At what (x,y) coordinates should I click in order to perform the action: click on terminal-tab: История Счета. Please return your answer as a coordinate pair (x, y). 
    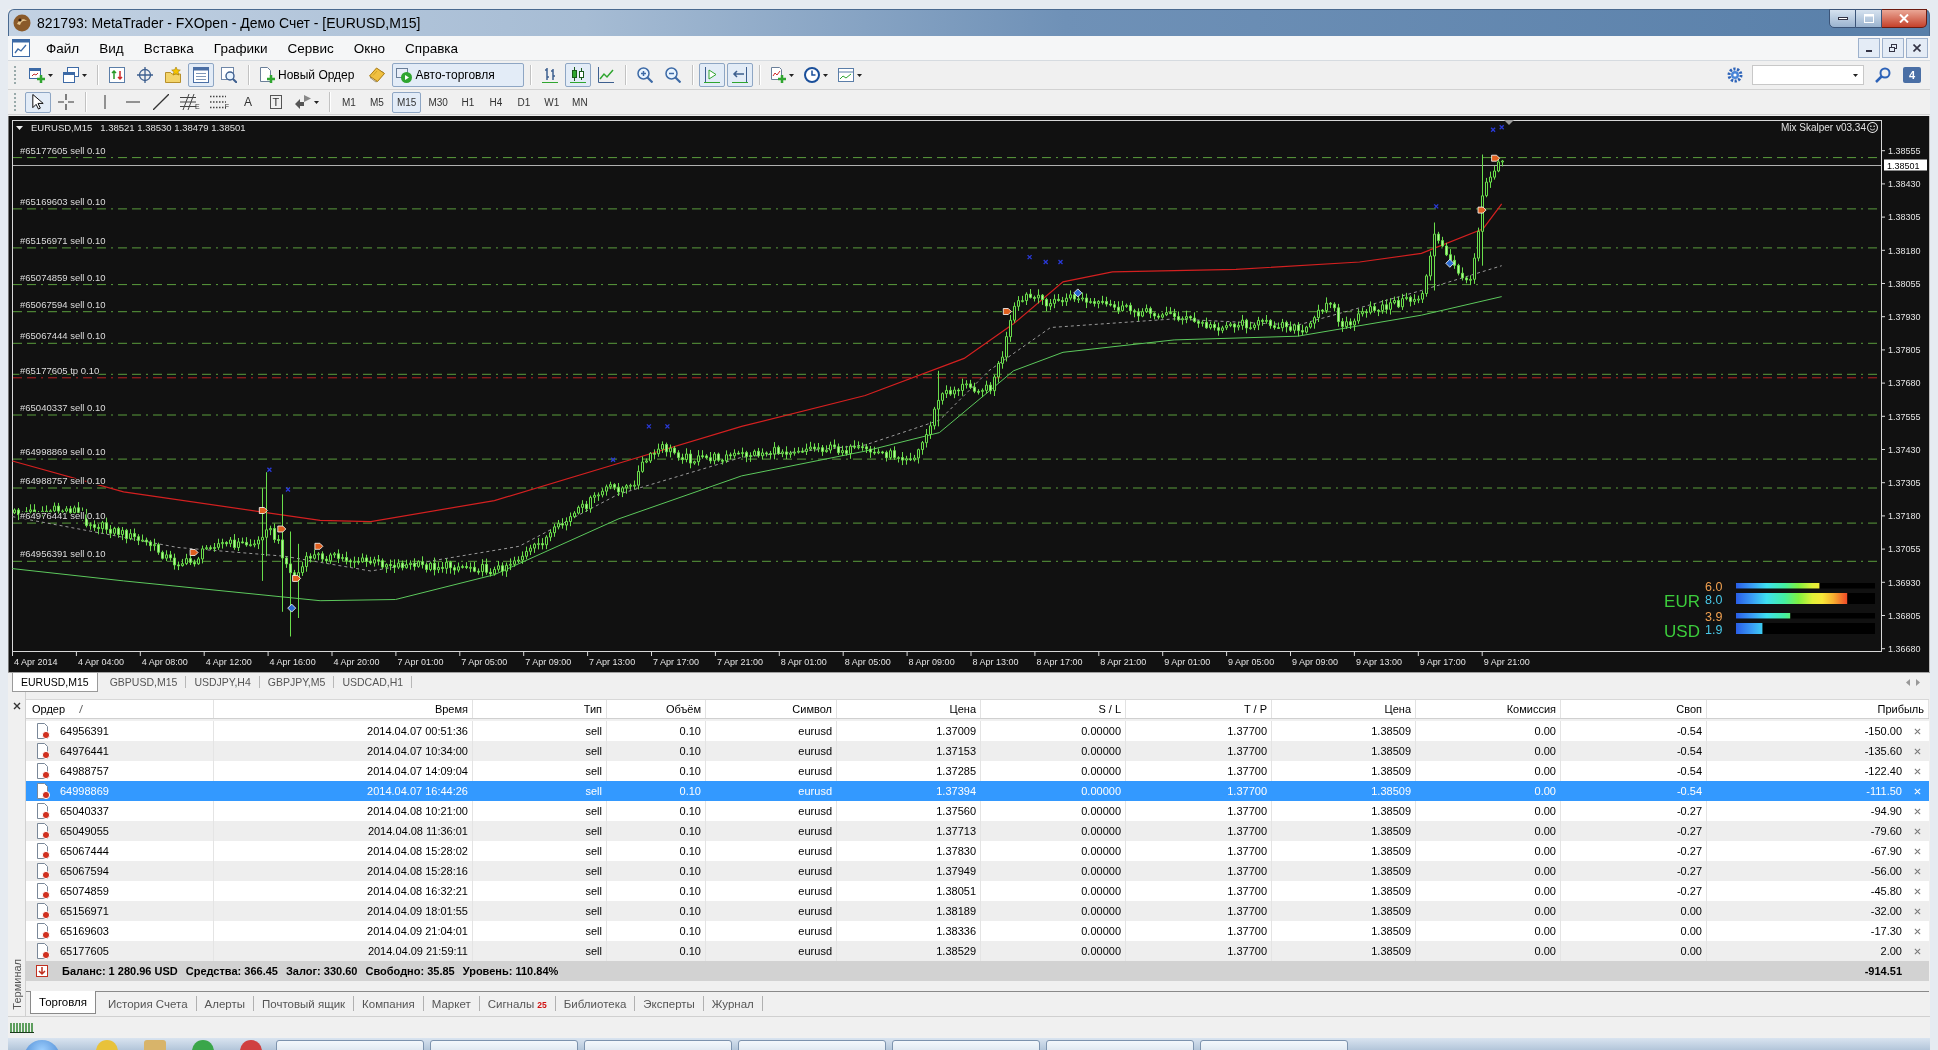
    Looking at the image, I should click on (148, 1003).